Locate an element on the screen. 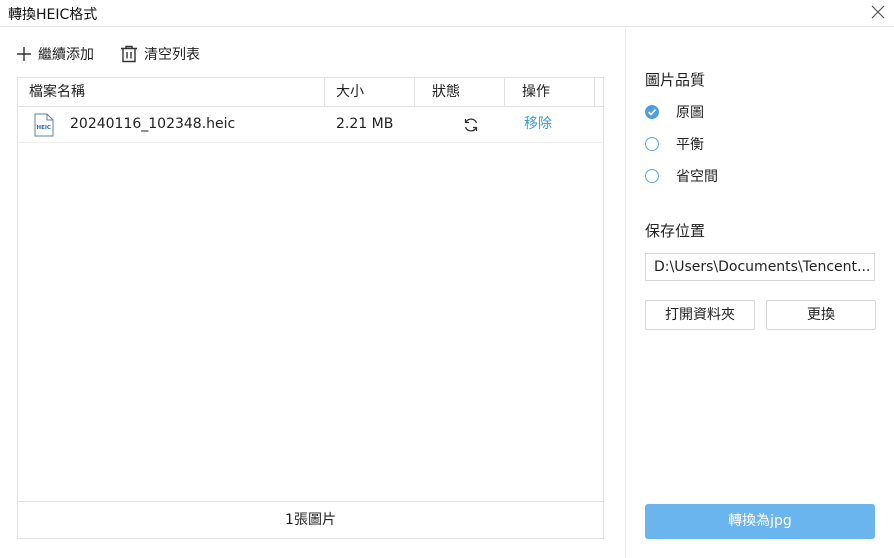  header-size: 大小 is located at coordinates (350, 92).